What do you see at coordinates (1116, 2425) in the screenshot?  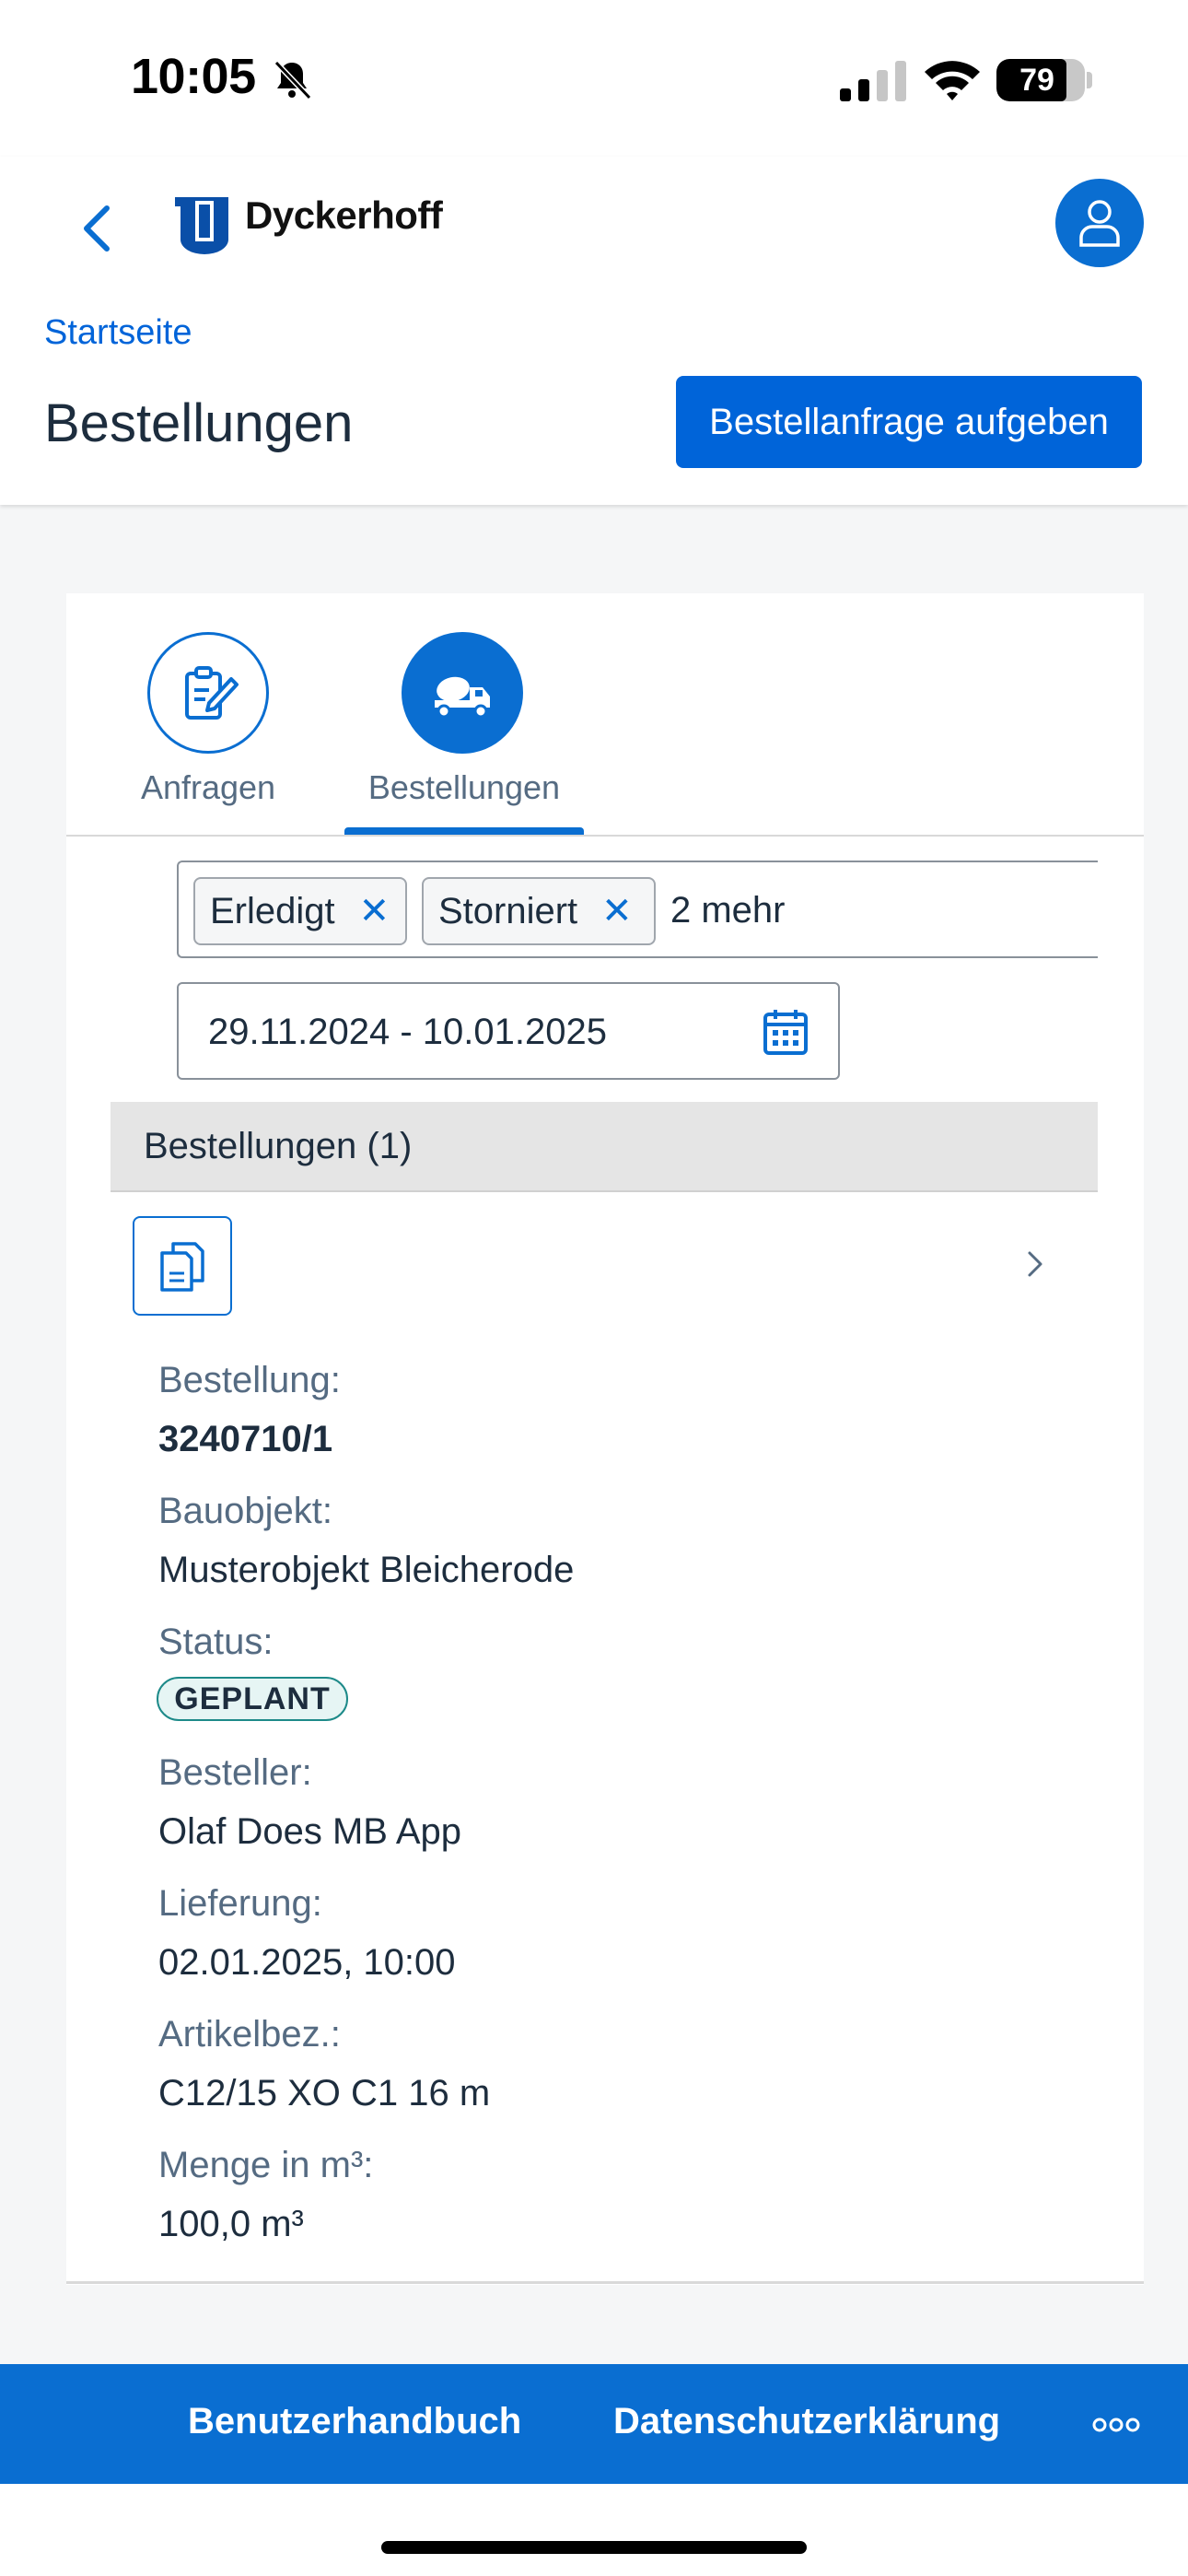 I see `more-options-icon` at bounding box center [1116, 2425].